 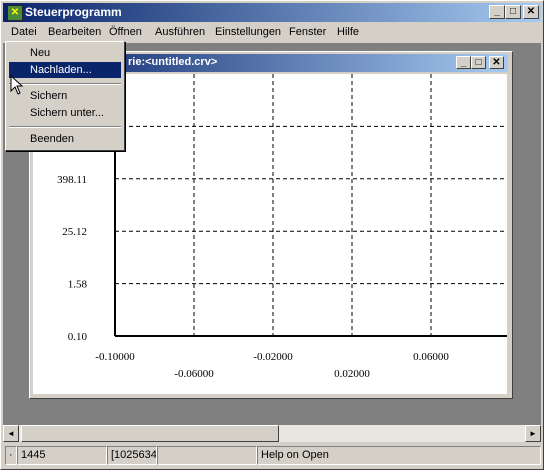 I want to click on menu-datei: Datei, so click(x=24, y=32).